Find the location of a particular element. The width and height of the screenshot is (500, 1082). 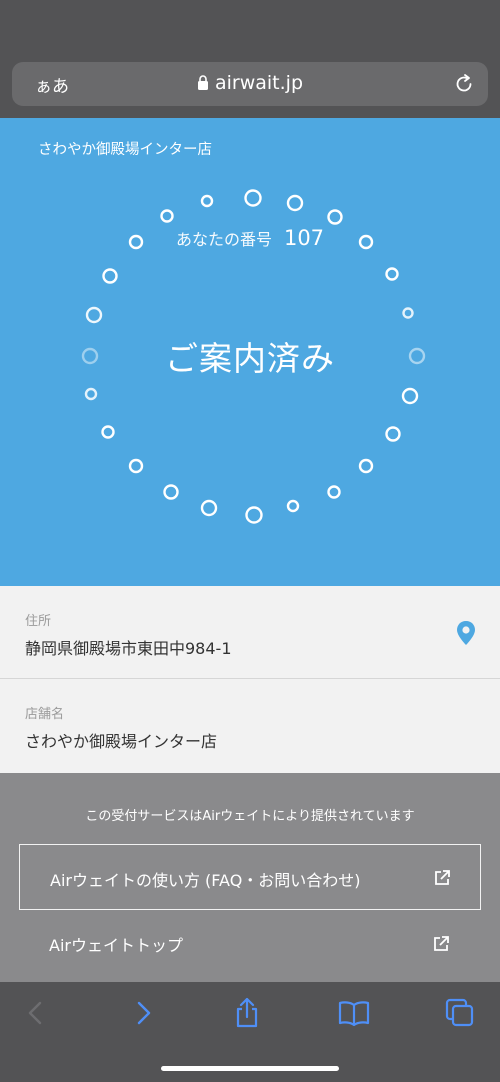

how-to-use-link-label: Airウェイトの使い方 (FAQ・お問い合わせ) is located at coordinates (205, 880).